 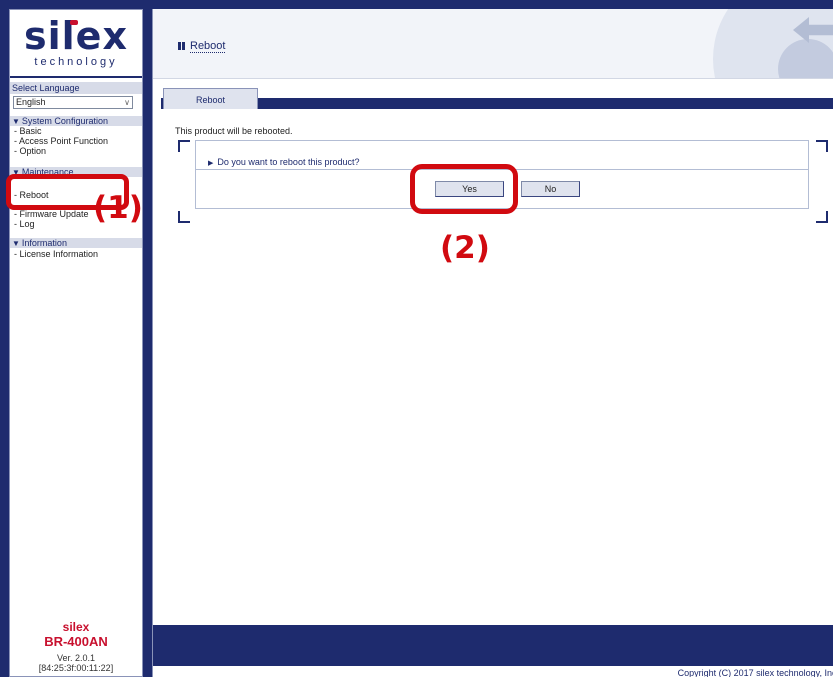 I want to click on section-title: Information, so click(x=44, y=243).